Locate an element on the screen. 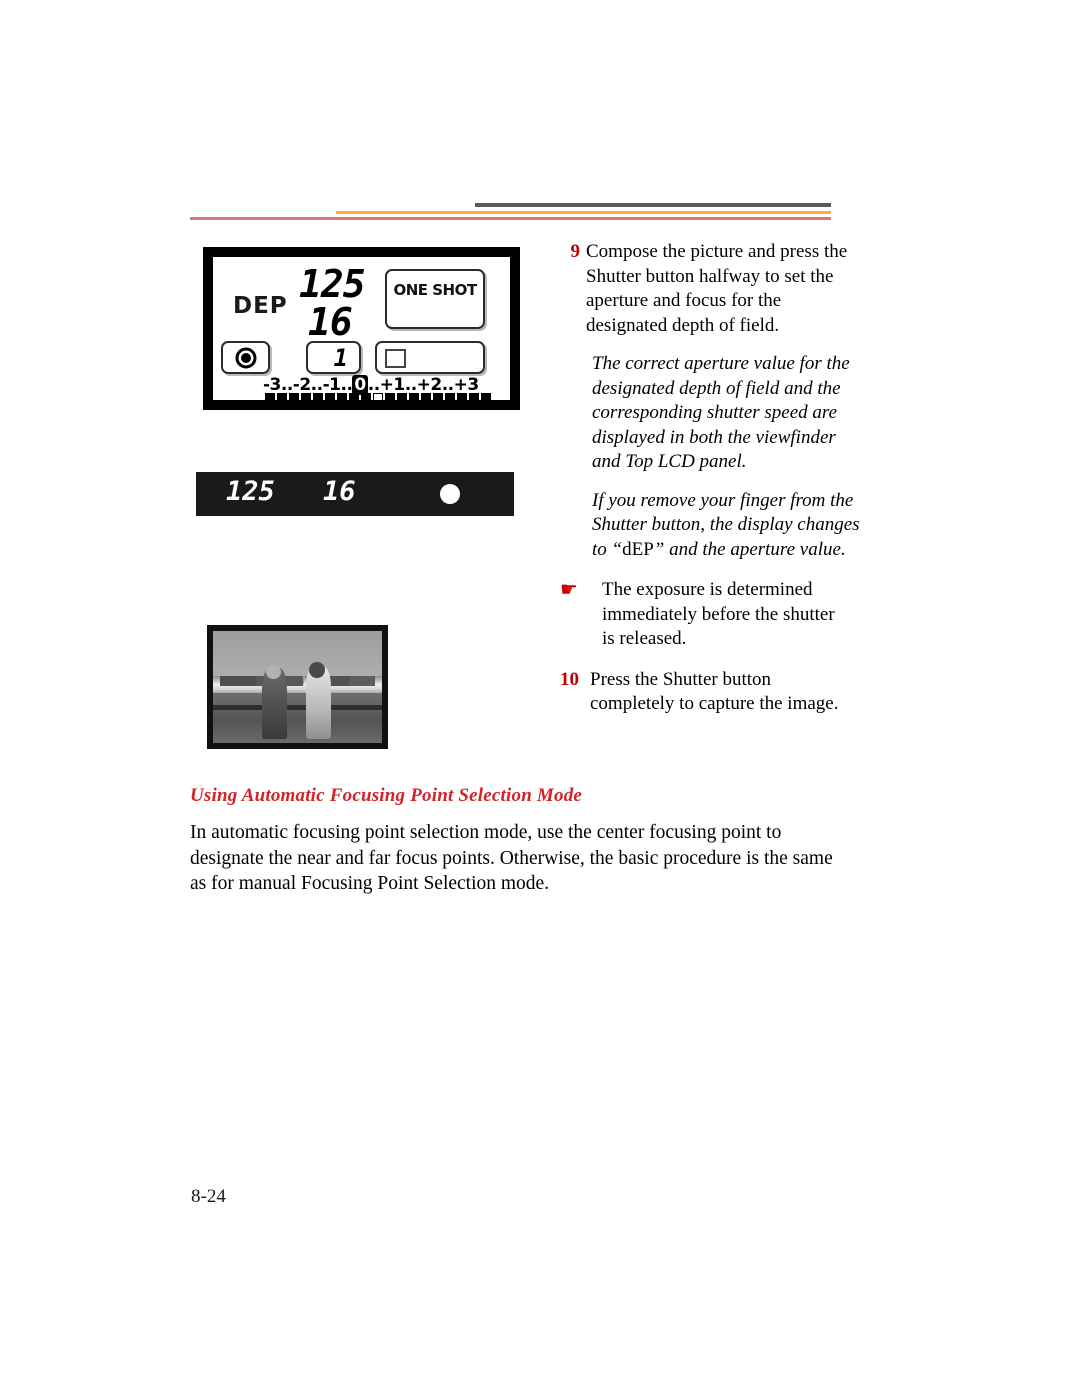 This screenshot has width=1080, height=1397. note-dep-after: ” and the aperture value. is located at coordinates (749, 549).